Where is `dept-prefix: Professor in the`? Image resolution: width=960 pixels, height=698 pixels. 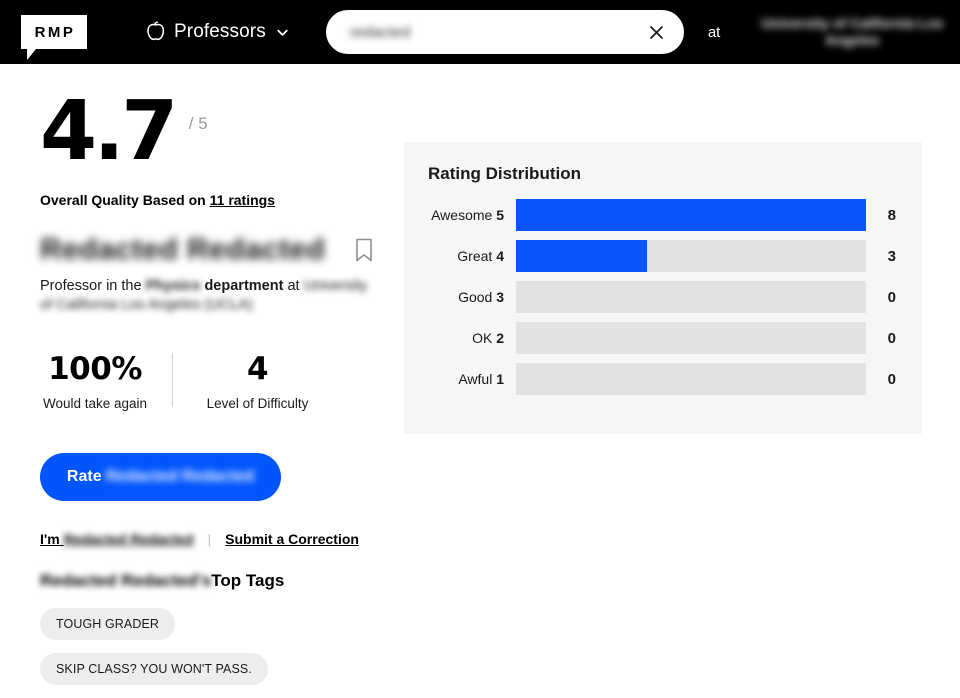 dept-prefix: Professor in the is located at coordinates (91, 286).